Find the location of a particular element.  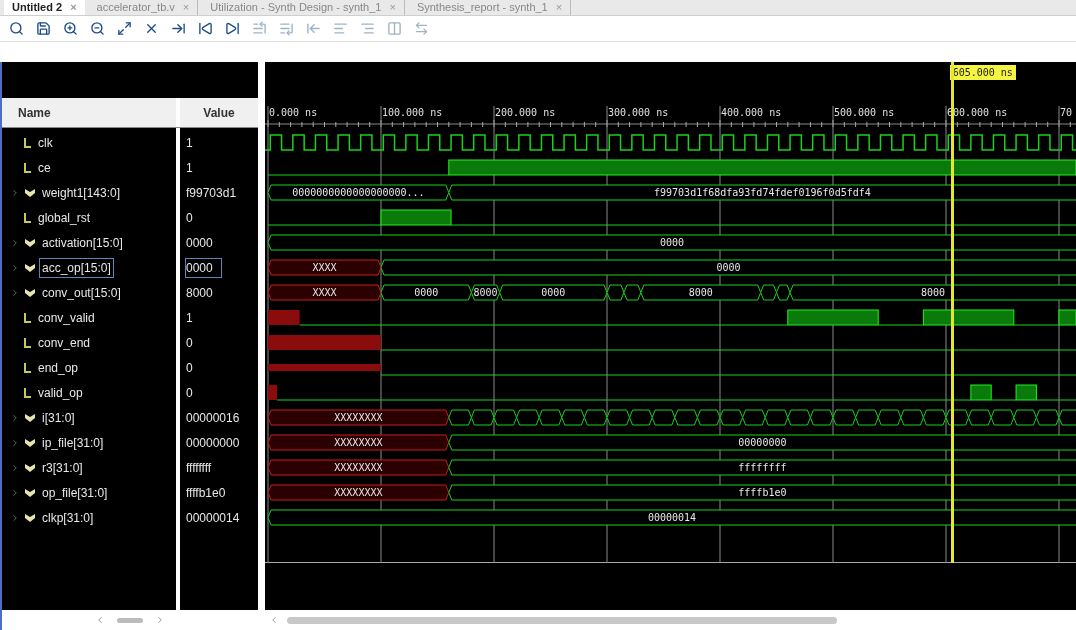

tab-label: accelerator_tb.v is located at coordinates (135, 7).